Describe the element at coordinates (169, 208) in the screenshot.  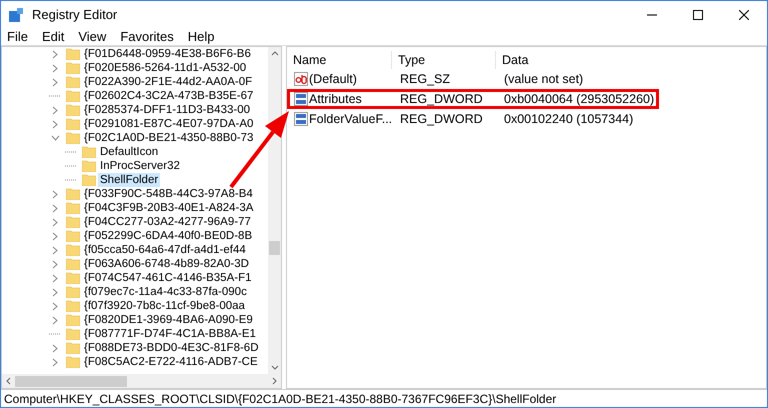
I see `tree-item: {F04C3F9B-20B3-40E1-A824-3A` at that location.